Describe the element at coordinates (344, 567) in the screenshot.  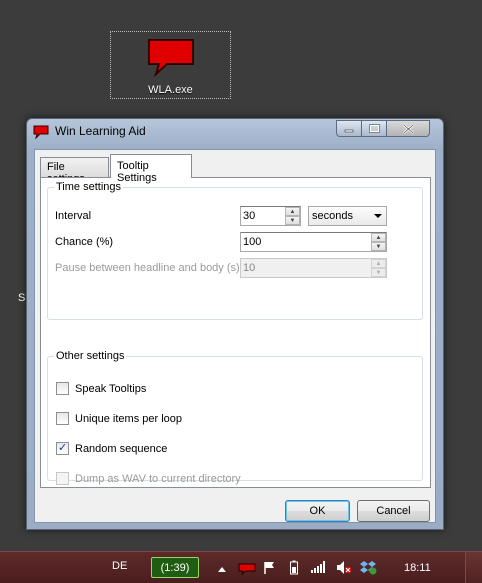
I see `volume-muted-icon` at that location.